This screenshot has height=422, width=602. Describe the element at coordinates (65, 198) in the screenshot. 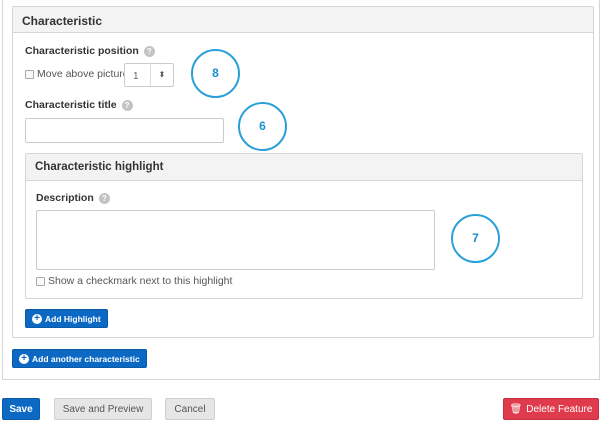

I see `description-text: Description` at that location.